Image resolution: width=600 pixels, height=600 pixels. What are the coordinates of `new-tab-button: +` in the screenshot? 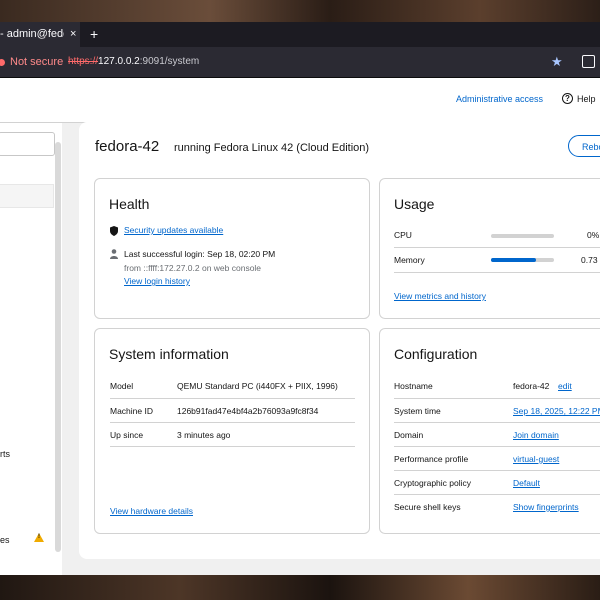 It's located at (94, 34).